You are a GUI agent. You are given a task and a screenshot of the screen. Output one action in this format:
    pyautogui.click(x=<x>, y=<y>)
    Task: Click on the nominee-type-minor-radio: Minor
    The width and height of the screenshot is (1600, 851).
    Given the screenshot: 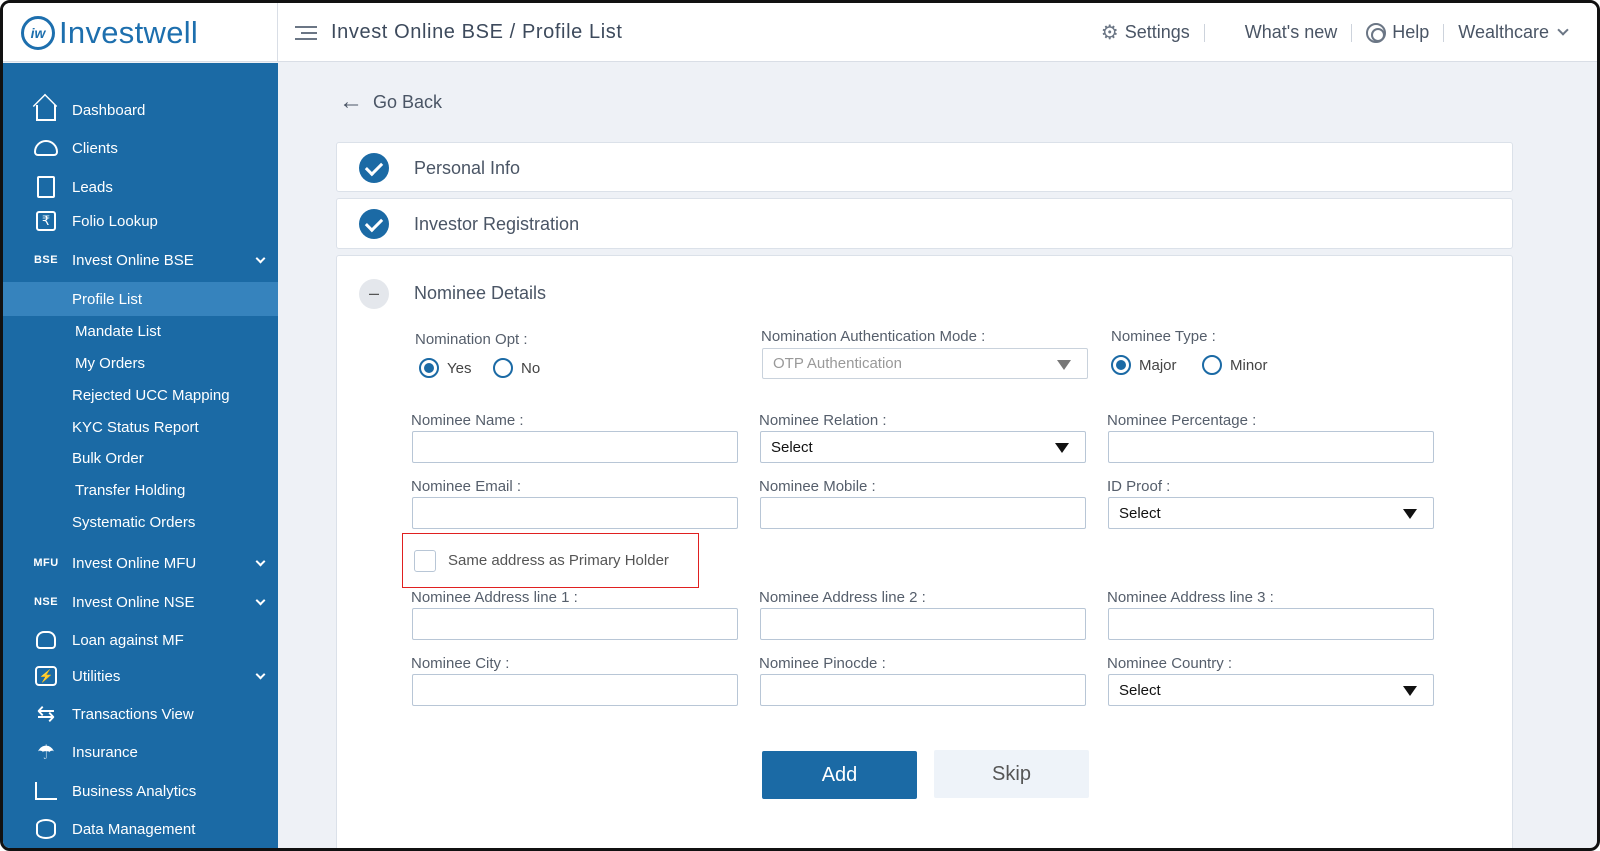 What is the action you would take?
    pyautogui.click(x=1235, y=365)
    